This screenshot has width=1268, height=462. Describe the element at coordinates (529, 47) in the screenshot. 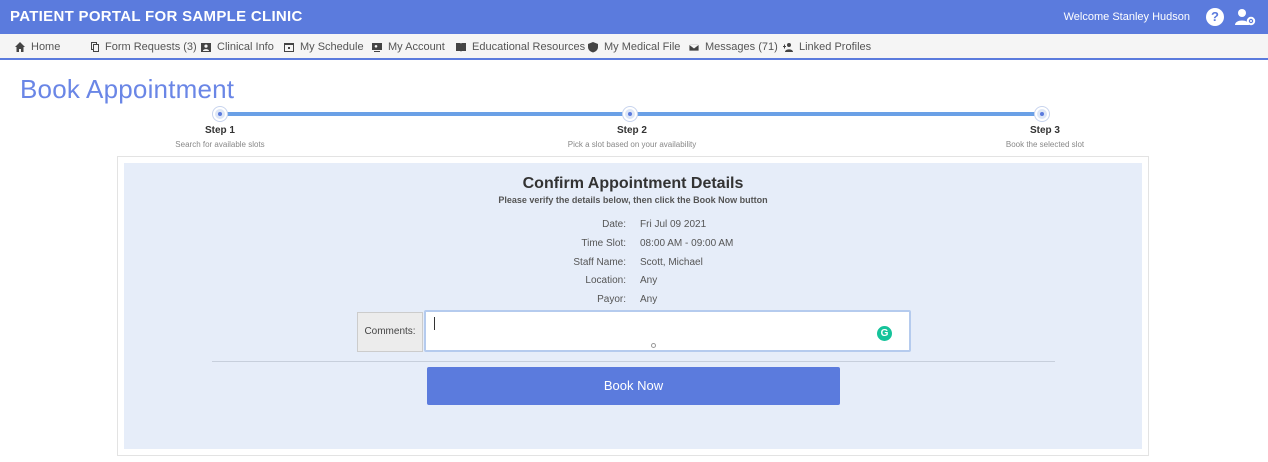

I see `nav-item-label: Educational Resources` at that location.